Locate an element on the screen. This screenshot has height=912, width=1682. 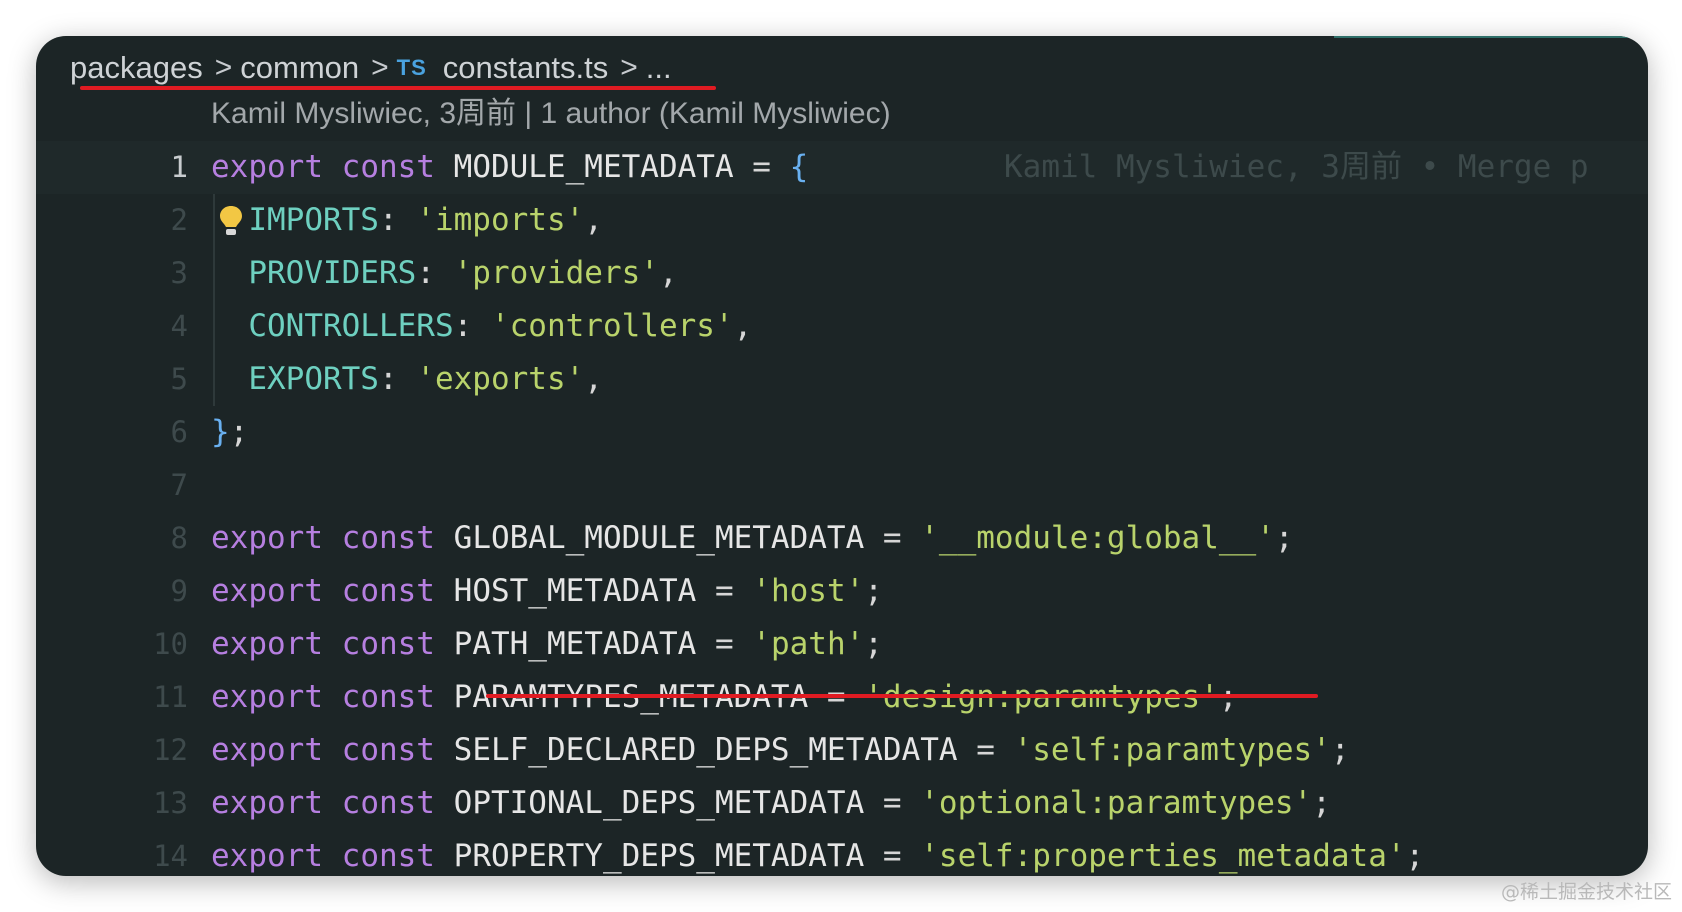
identifier-token: PATH_METADATA is located at coordinates (575, 644).